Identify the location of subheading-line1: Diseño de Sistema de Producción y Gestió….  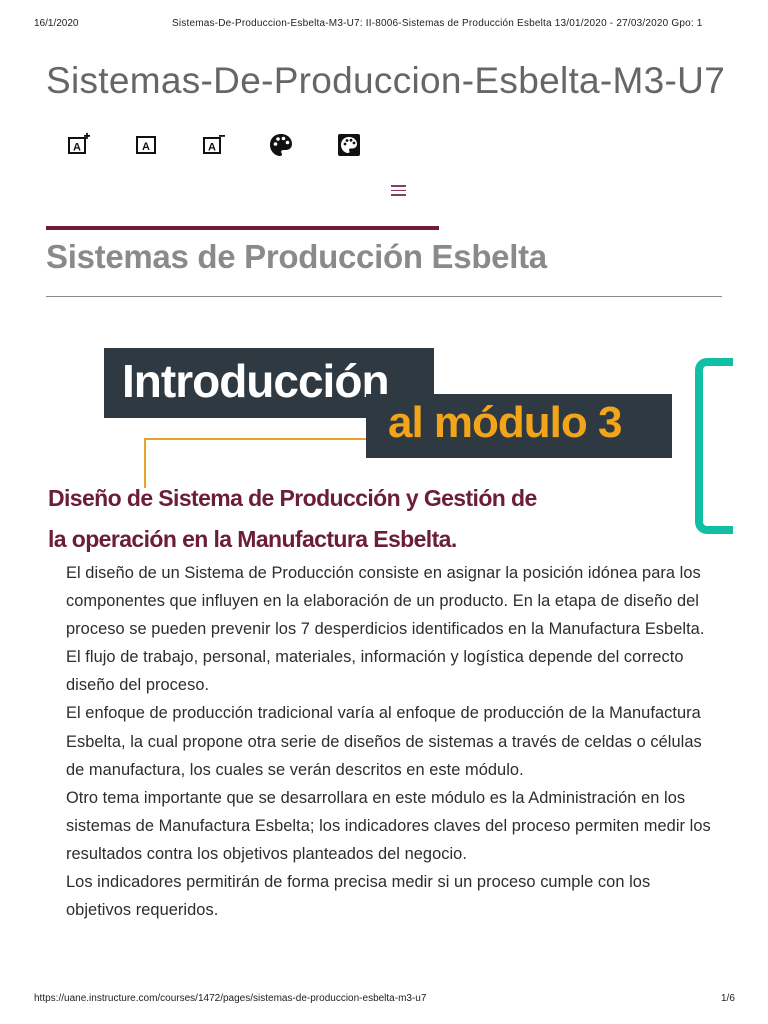
(292, 498).